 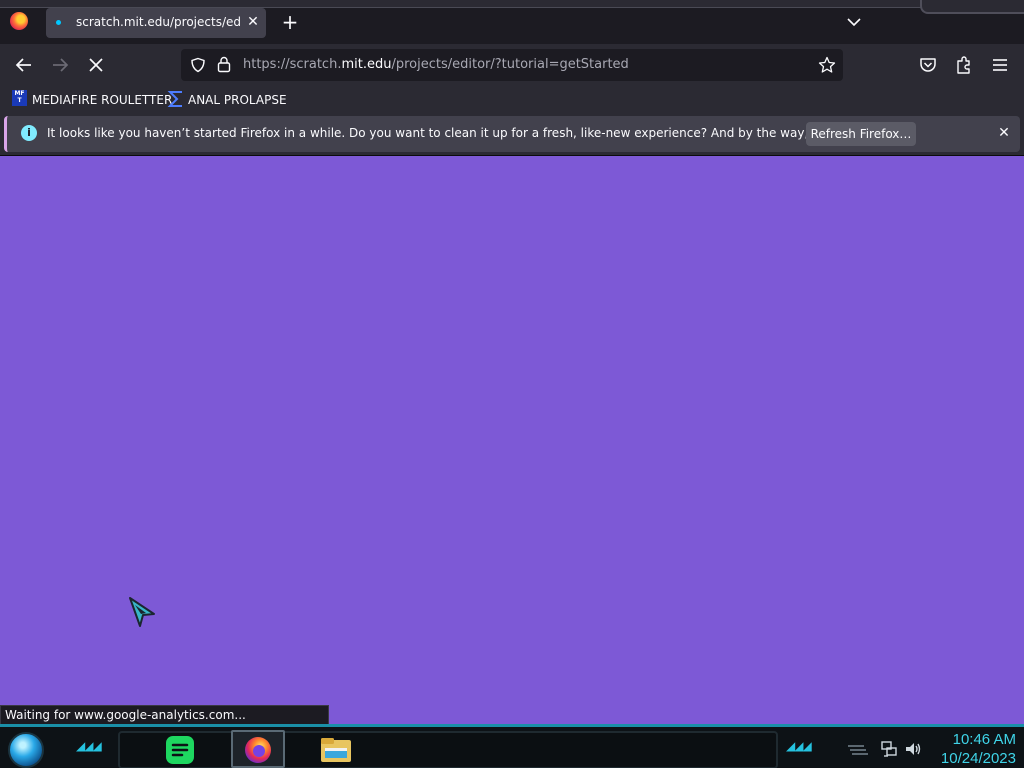 I want to click on mouse-cursor-icon, so click(x=142, y=612).